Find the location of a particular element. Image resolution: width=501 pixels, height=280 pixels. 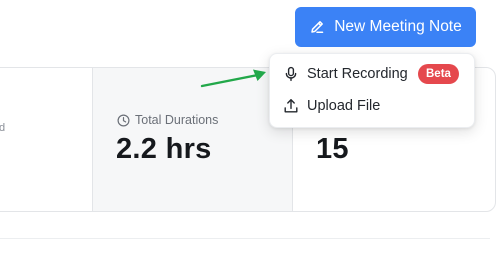

upload-file-label: Upload File is located at coordinates (344, 106).